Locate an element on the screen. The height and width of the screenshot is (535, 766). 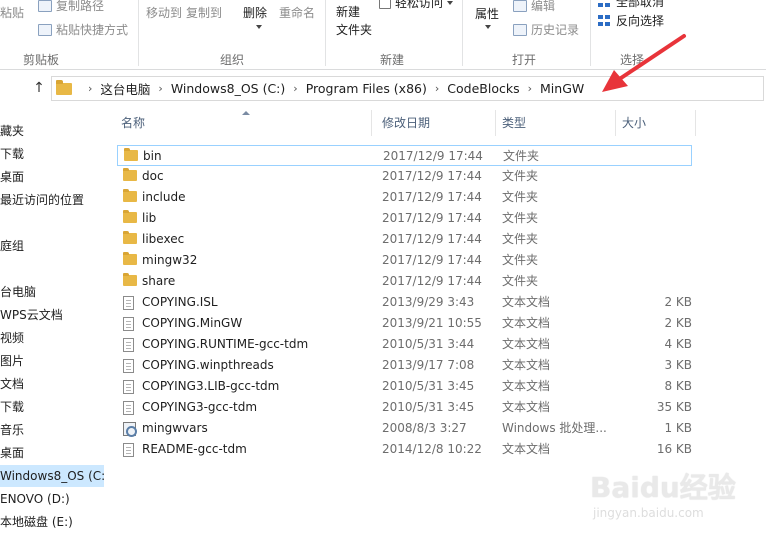
file-row: COPYING.MinGW 2013/9/21 10:55 文本文档 2 KB is located at coordinates (404, 323).